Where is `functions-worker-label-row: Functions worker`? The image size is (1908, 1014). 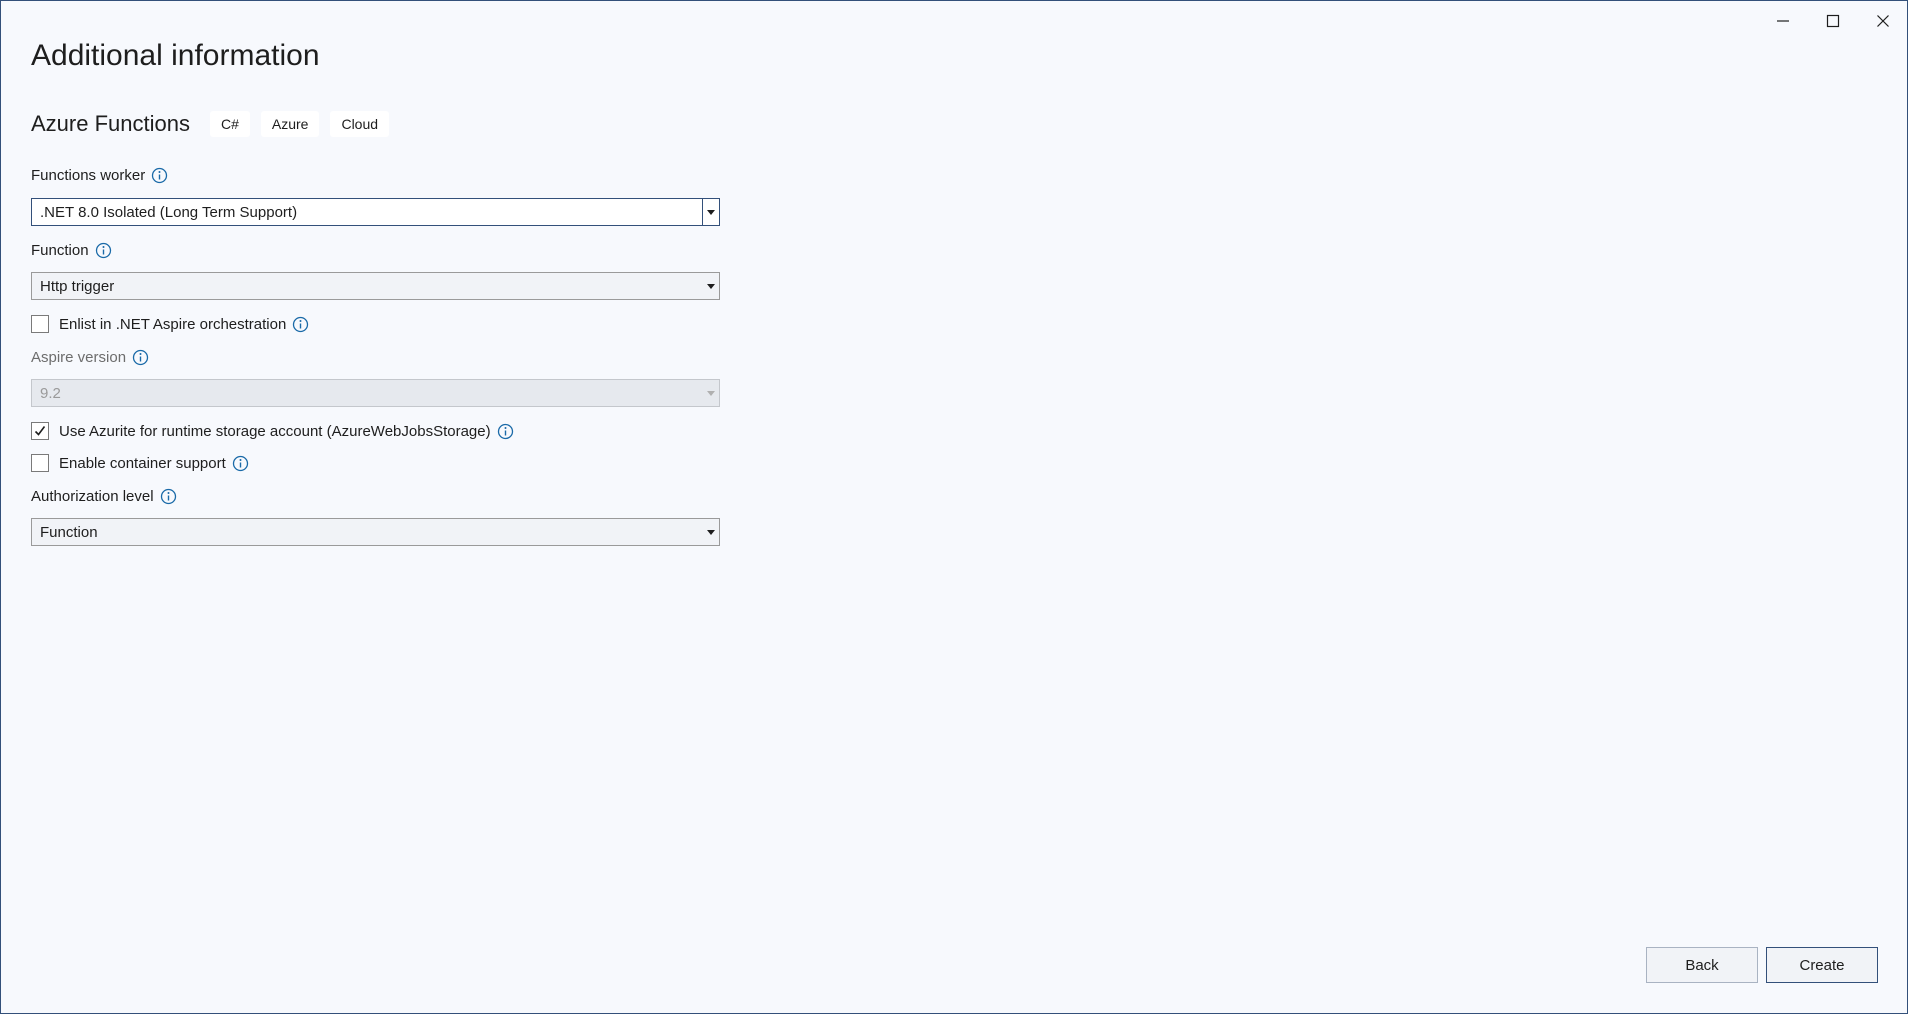 functions-worker-label-row: Functions worker is located at coordinates (99, 175).